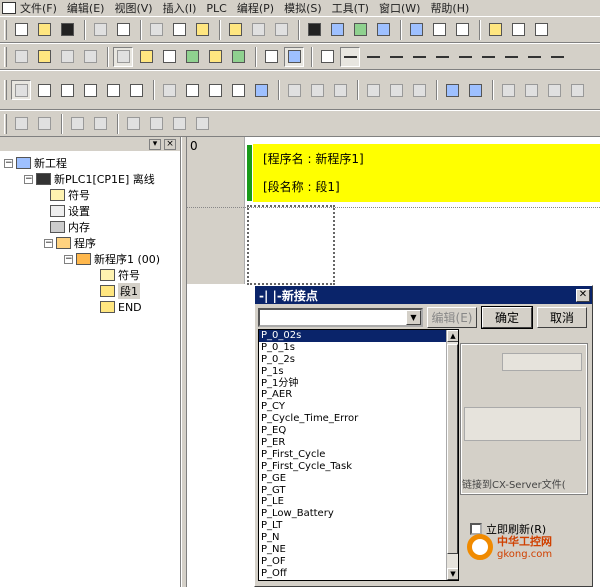  Describe the element at coordinates (508, 90) in the screenshot. I see `step-icon` at that location.